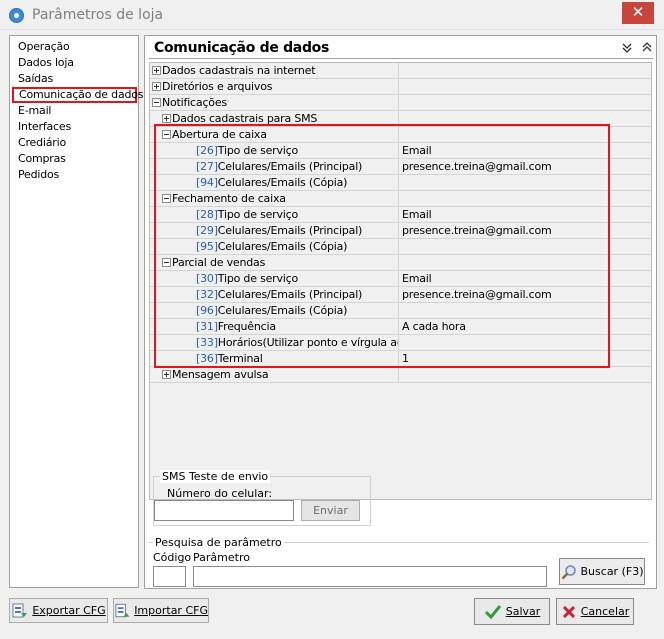 This screenshot has width=664, height=639. I want to click on cancel-label: Cancelar, so click(605, 611).